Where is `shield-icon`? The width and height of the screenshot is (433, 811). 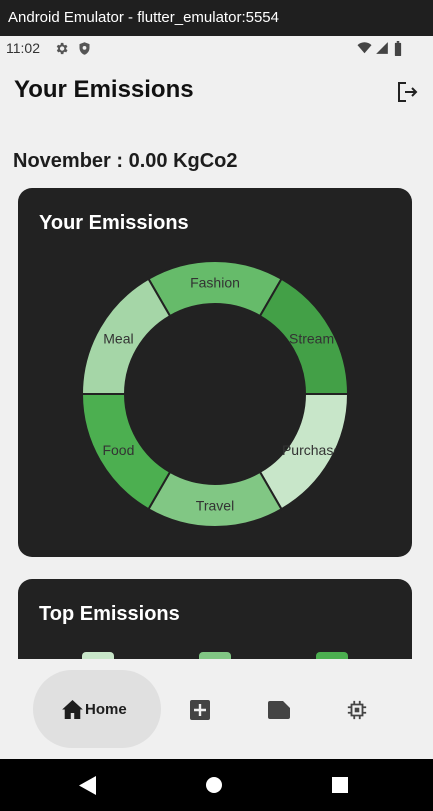
shield-icon is located at coordinates (84, 48).